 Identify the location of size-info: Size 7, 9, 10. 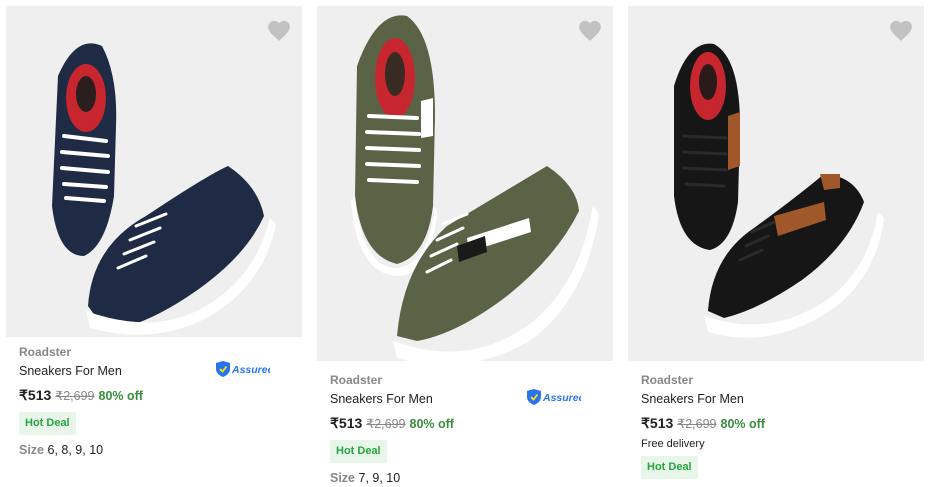
(471, 478).